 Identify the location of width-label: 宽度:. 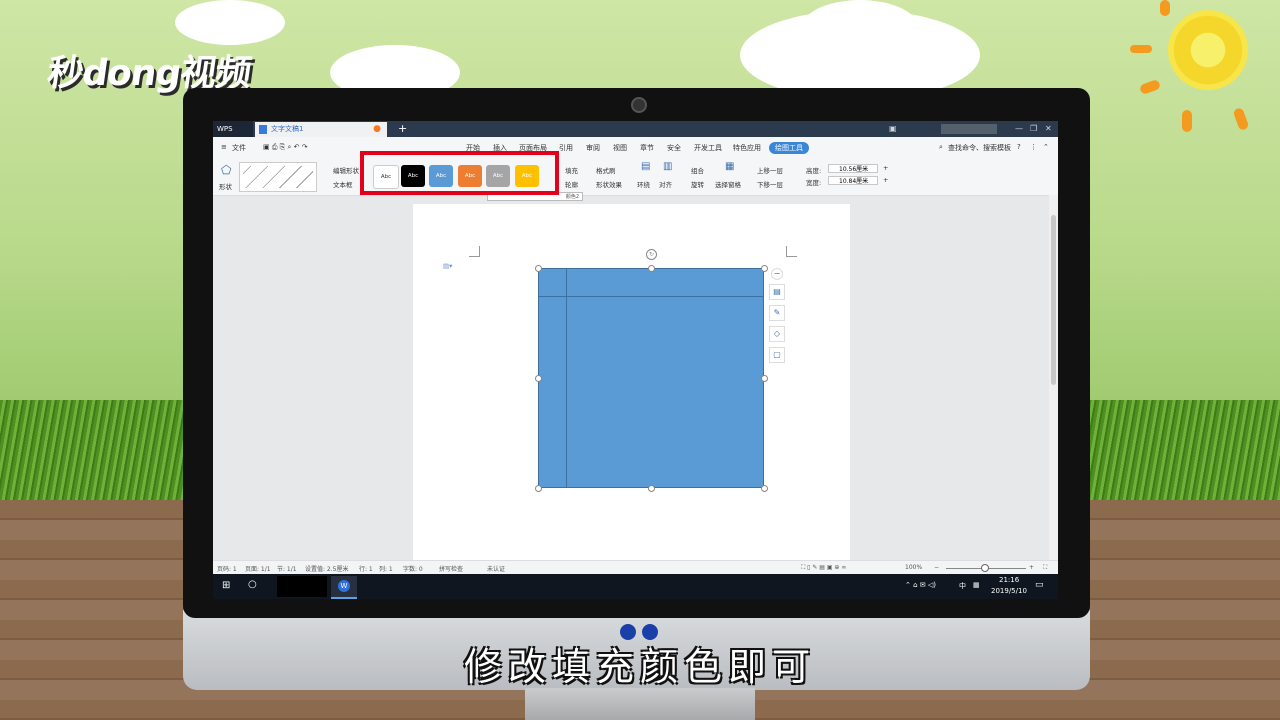
(814, 183).